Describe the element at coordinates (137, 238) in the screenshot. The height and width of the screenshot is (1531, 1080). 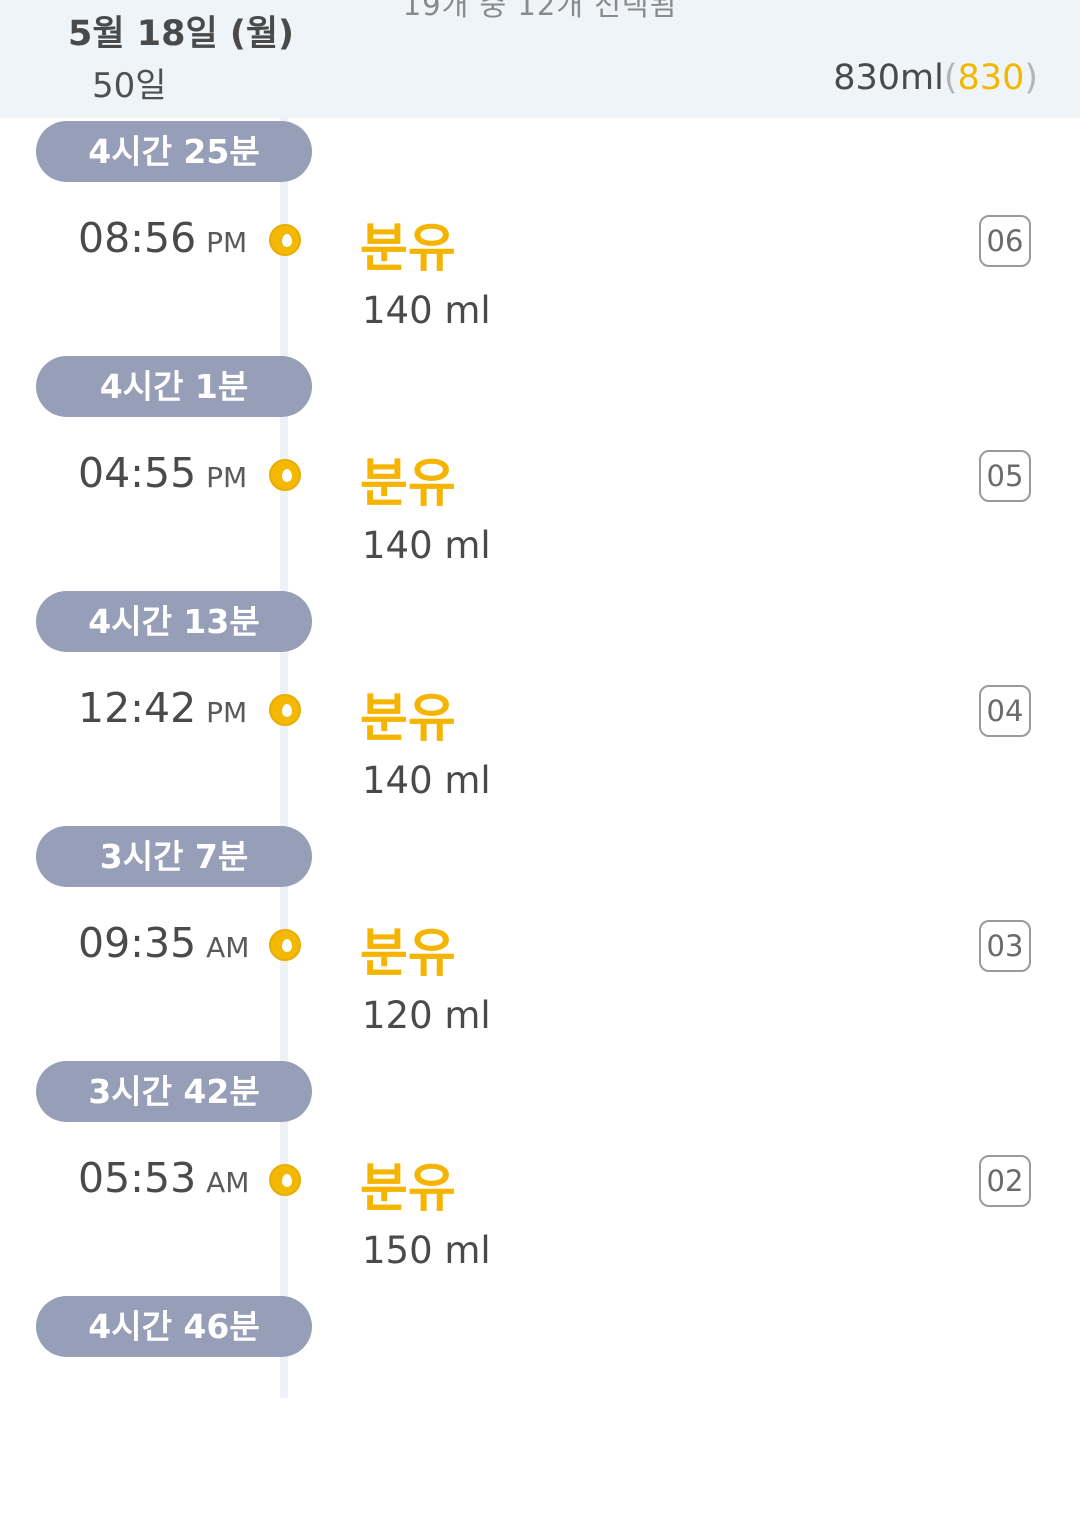
I see `time-value: 08:56` at that location.